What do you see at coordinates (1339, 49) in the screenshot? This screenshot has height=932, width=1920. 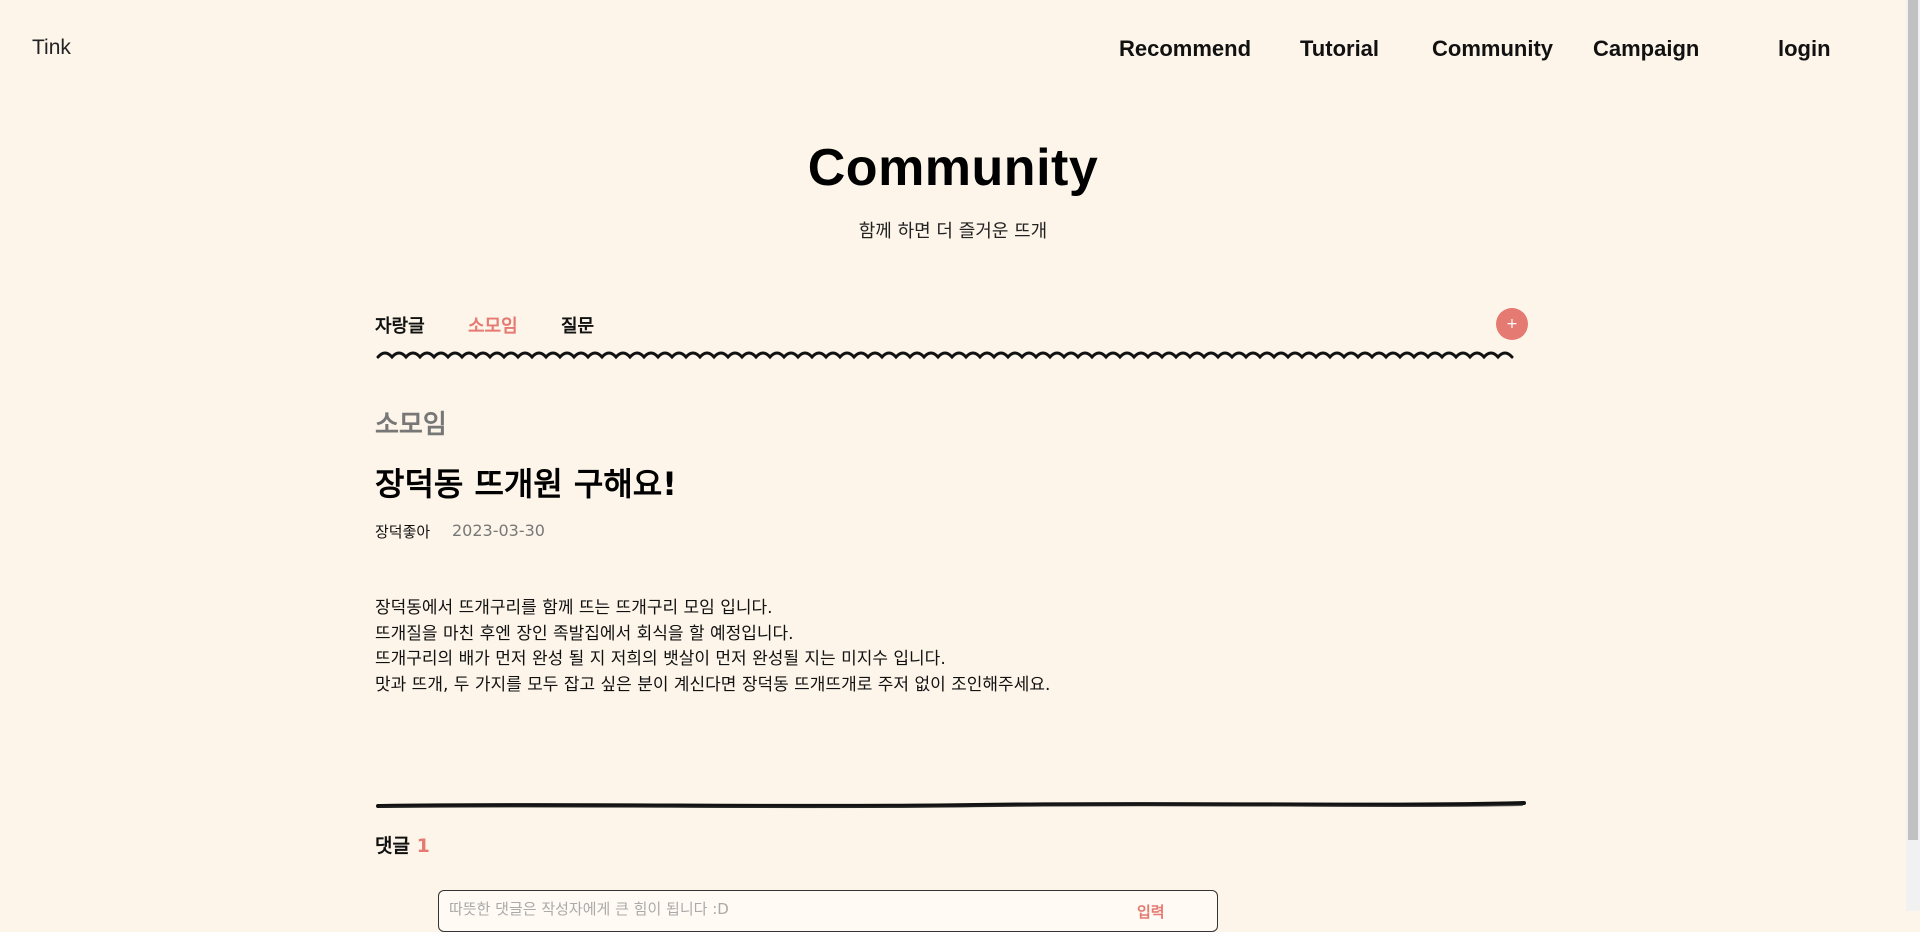 I see `nav-link-tutorial: Tutorial` at bounding box center [1339, 49].